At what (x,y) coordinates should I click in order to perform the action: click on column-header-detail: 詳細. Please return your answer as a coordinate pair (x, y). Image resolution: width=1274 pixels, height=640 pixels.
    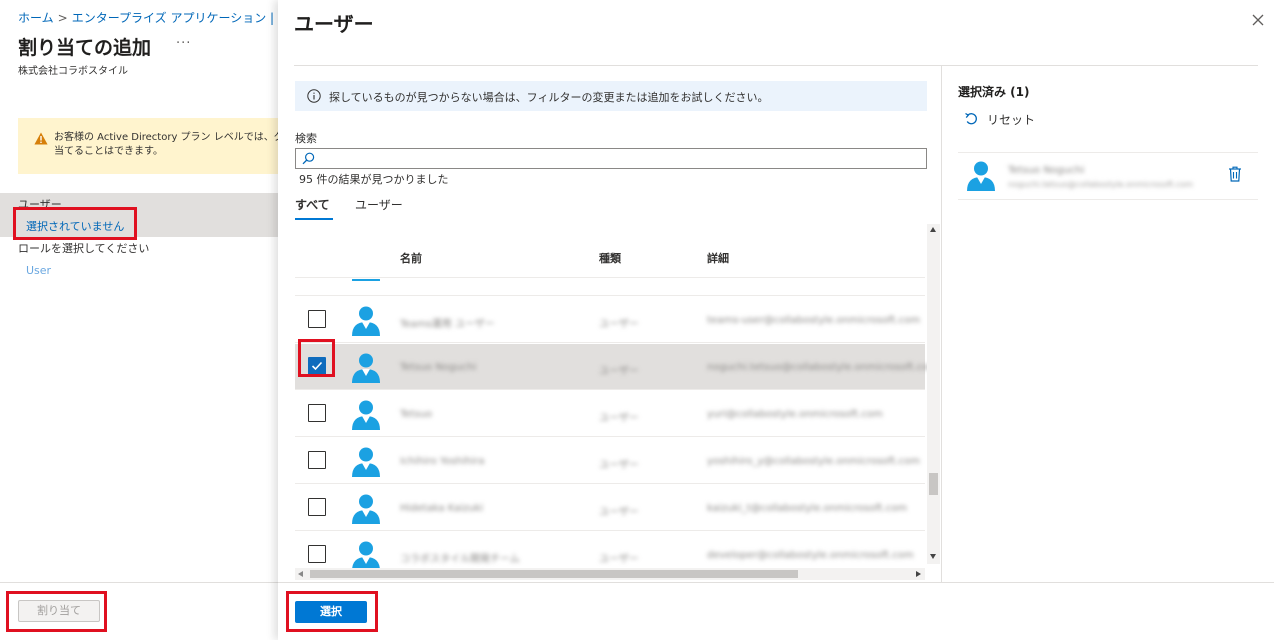
    Looking at the image, I should click on (718, 258).